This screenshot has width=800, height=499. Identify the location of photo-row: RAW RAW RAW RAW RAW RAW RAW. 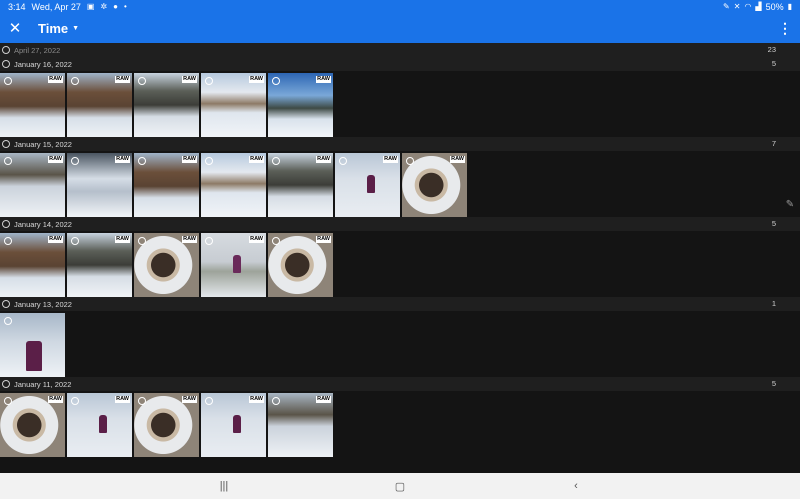
(400, 184).